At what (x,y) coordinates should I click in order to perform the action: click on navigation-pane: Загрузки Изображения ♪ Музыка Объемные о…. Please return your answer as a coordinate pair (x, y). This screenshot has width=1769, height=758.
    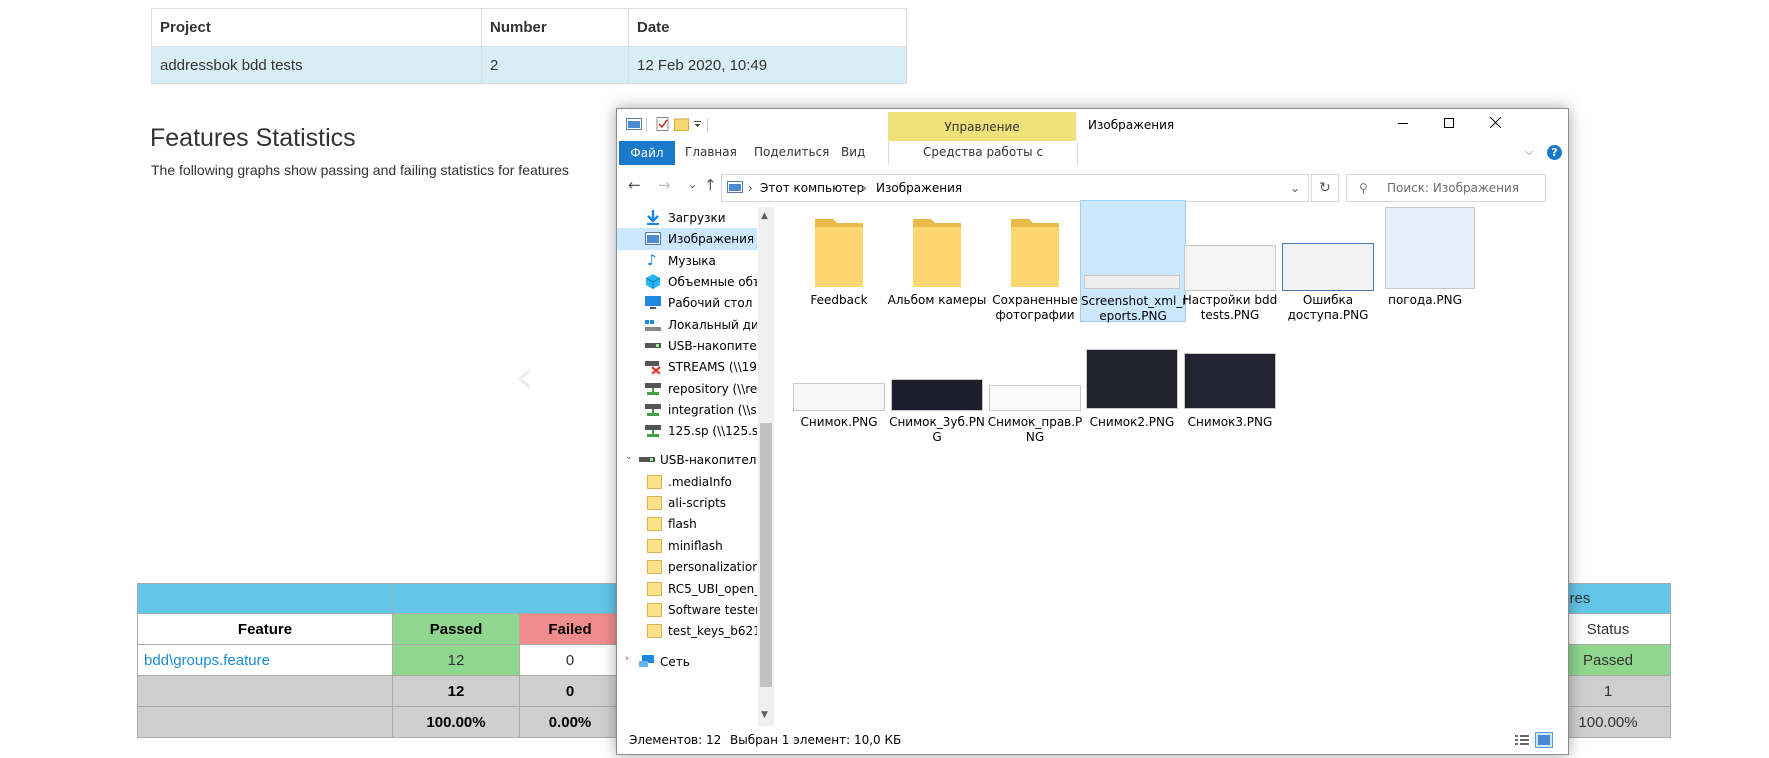
    Looking at the image, I should click on (687, 466).